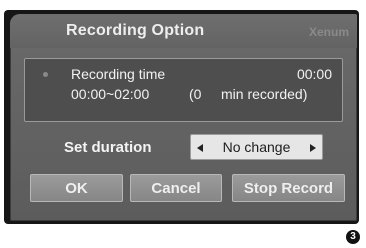 The height and width of the screenshot is (248, 366). Describe the element at coordinates (76, 188) in the screenshot. I see `ok-button: OK` at that location.